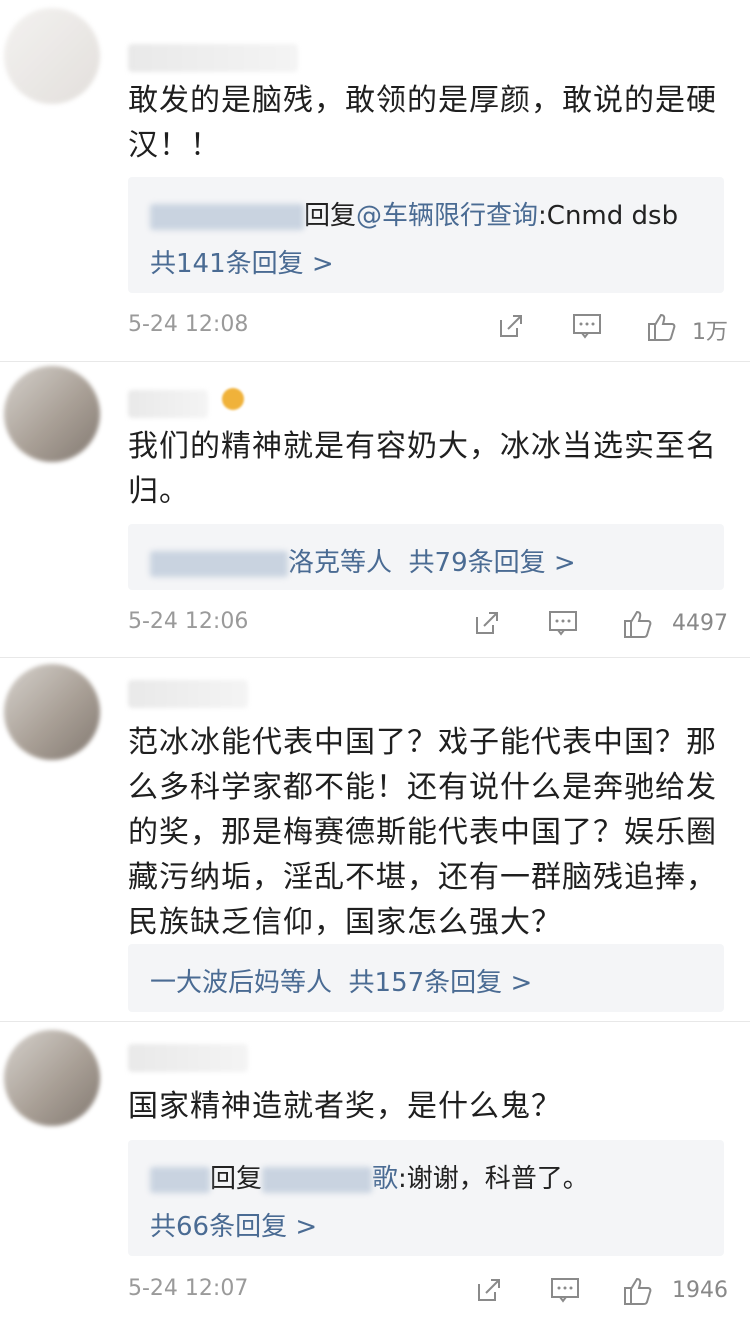 The height and width of the screenshot is (1322, 750). What do you see at coordinates (233, 1224) in the screenshot?
I see `view-all-replies-link: 共66条回复 >` at bounding box center [233, 1224].